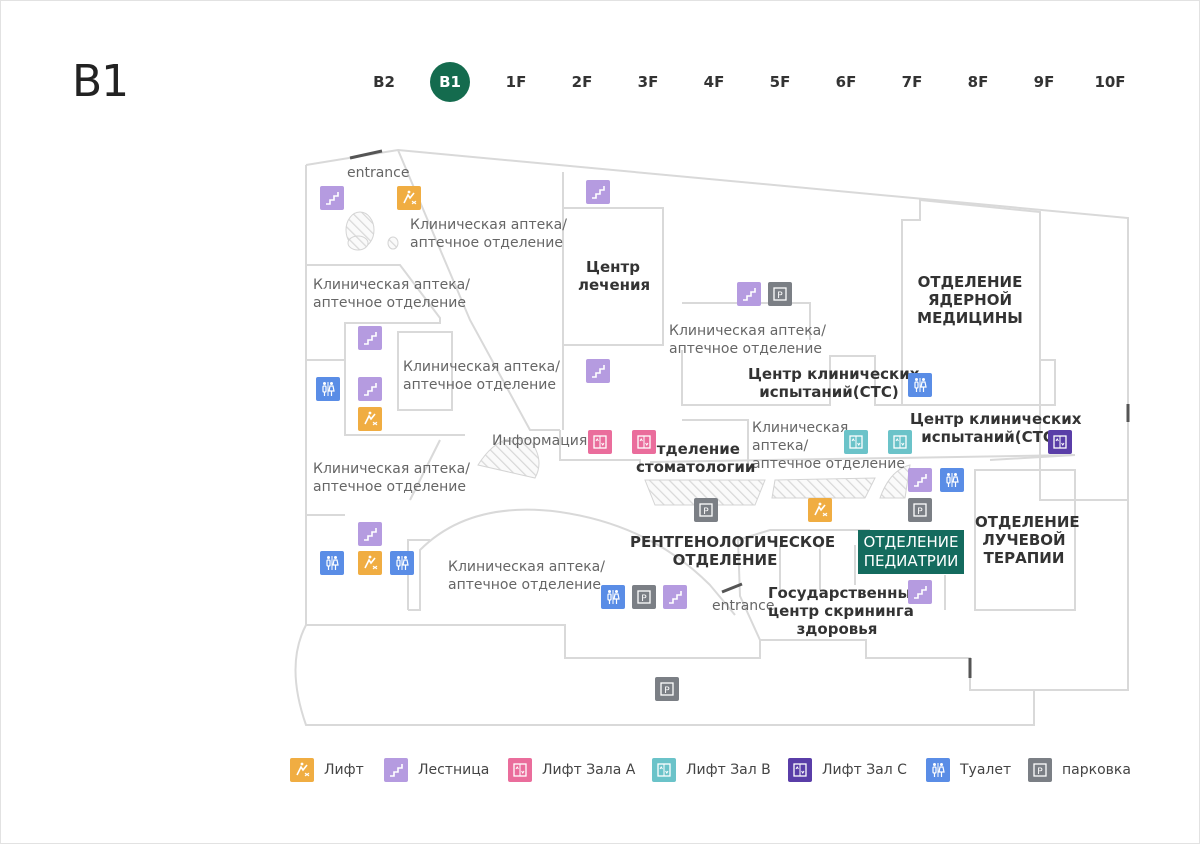 The image size is (1200, 844). Describe the element at coordinates (845, 611) in the screenshot. I see `screening-center-label: Государственный центр скрининга здоровья` at that location.